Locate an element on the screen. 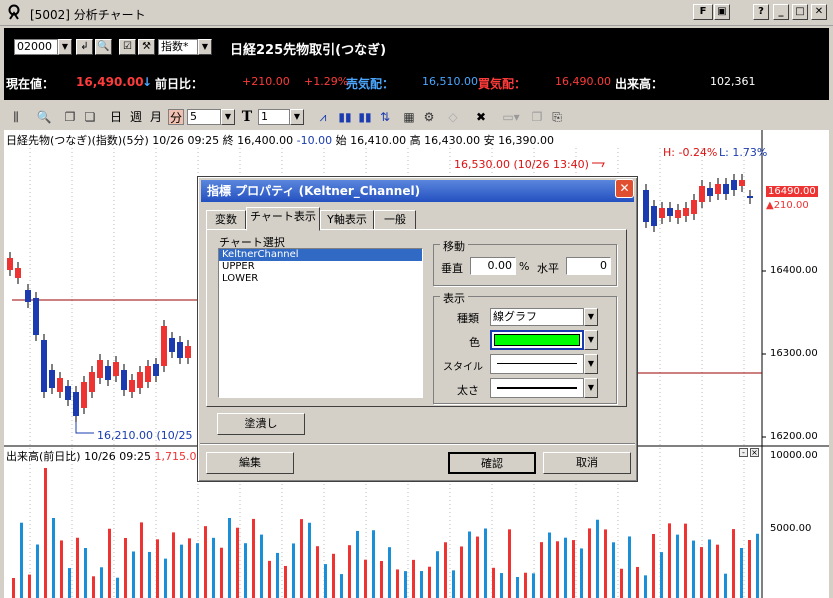  price-axis-label: 16300.00 is located at coordinates (794, 353).